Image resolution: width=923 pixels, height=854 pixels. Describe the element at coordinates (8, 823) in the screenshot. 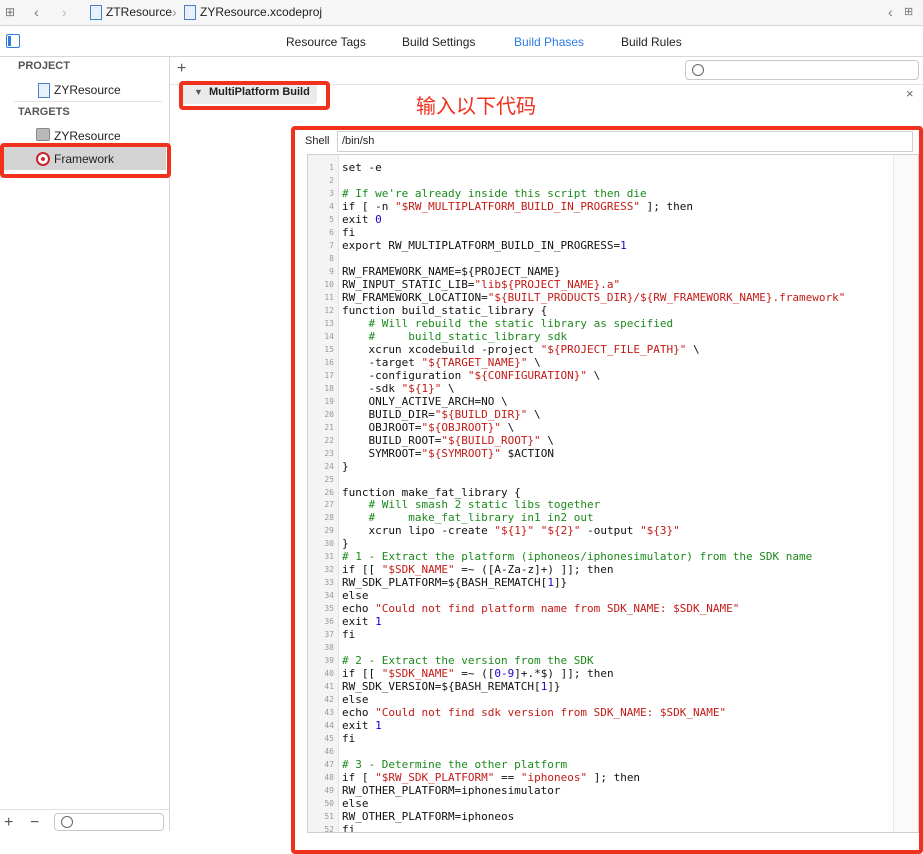

I see `add-target-button: +` at that location.